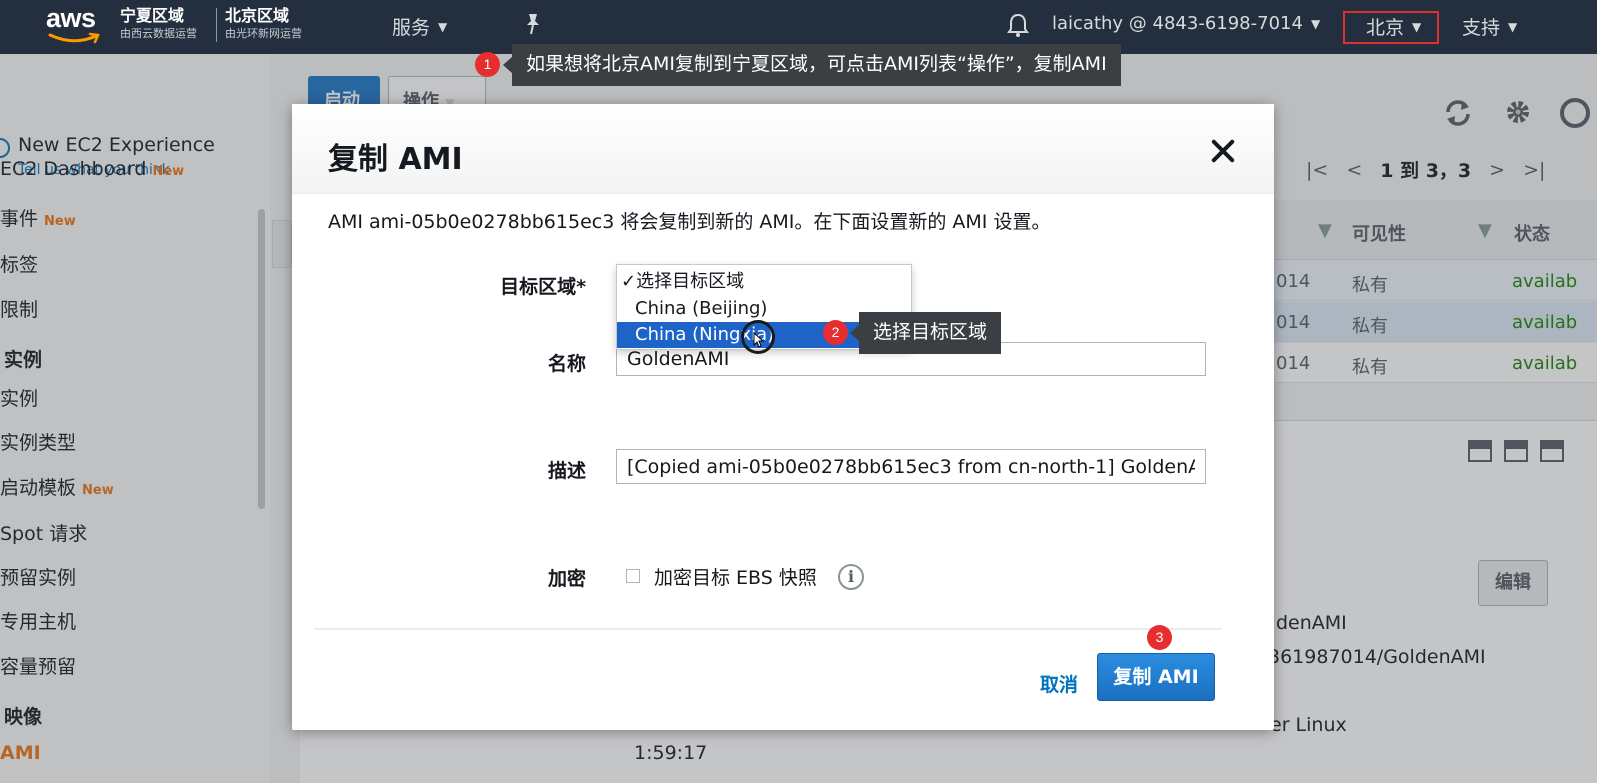  Describe the element at coordinates (71, 18) in the screenshot. I see `aws-logo-text: aws` at that location.